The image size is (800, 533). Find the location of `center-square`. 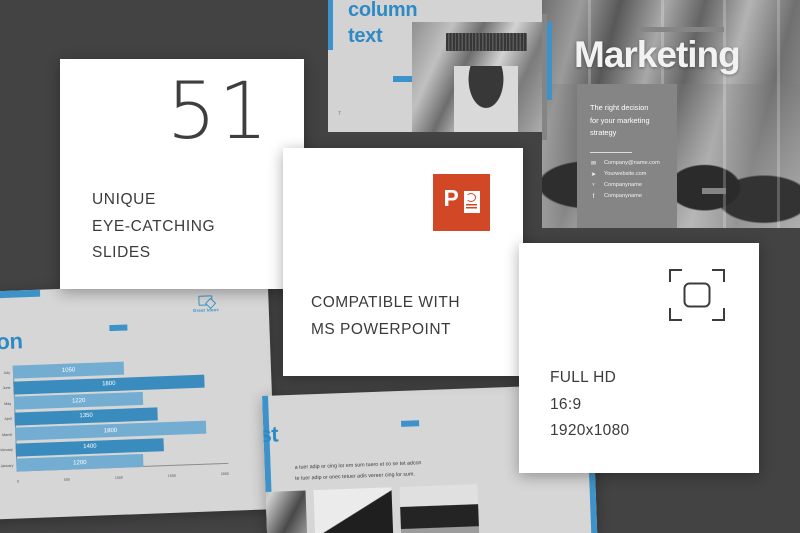

center-square is located at coordinates (697, 295).